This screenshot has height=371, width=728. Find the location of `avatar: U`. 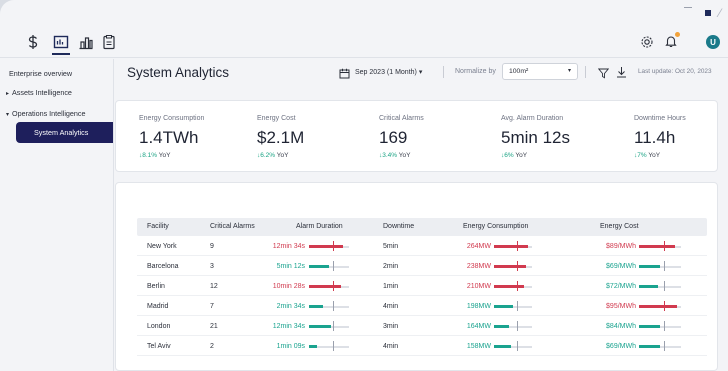

avatar: U is located at coordinates (713, 42).